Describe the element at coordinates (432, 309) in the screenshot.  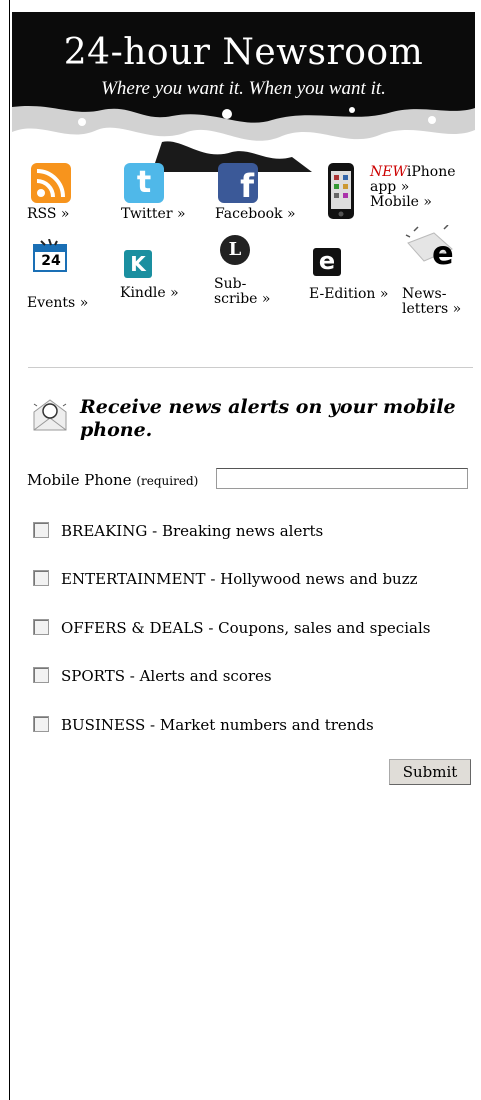
I see `newsletters-label-line2: letters »` at that location.